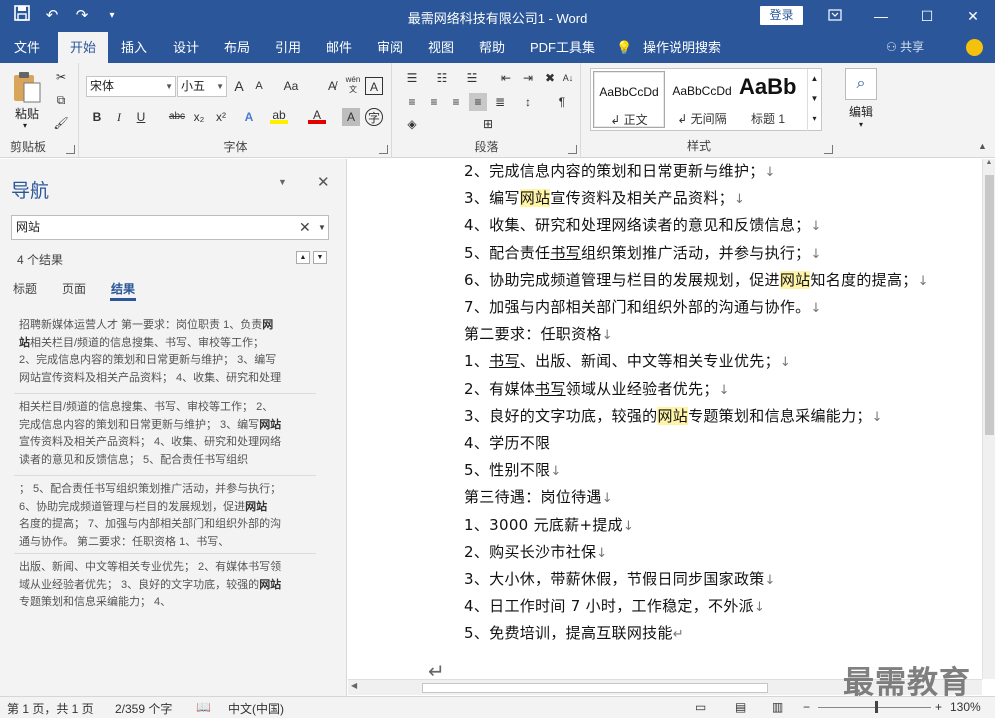  What do you see at coordinates (339, 47) in the screenshot?
I see `tab-mailings: 邮件` at bounding box center [339, 47].